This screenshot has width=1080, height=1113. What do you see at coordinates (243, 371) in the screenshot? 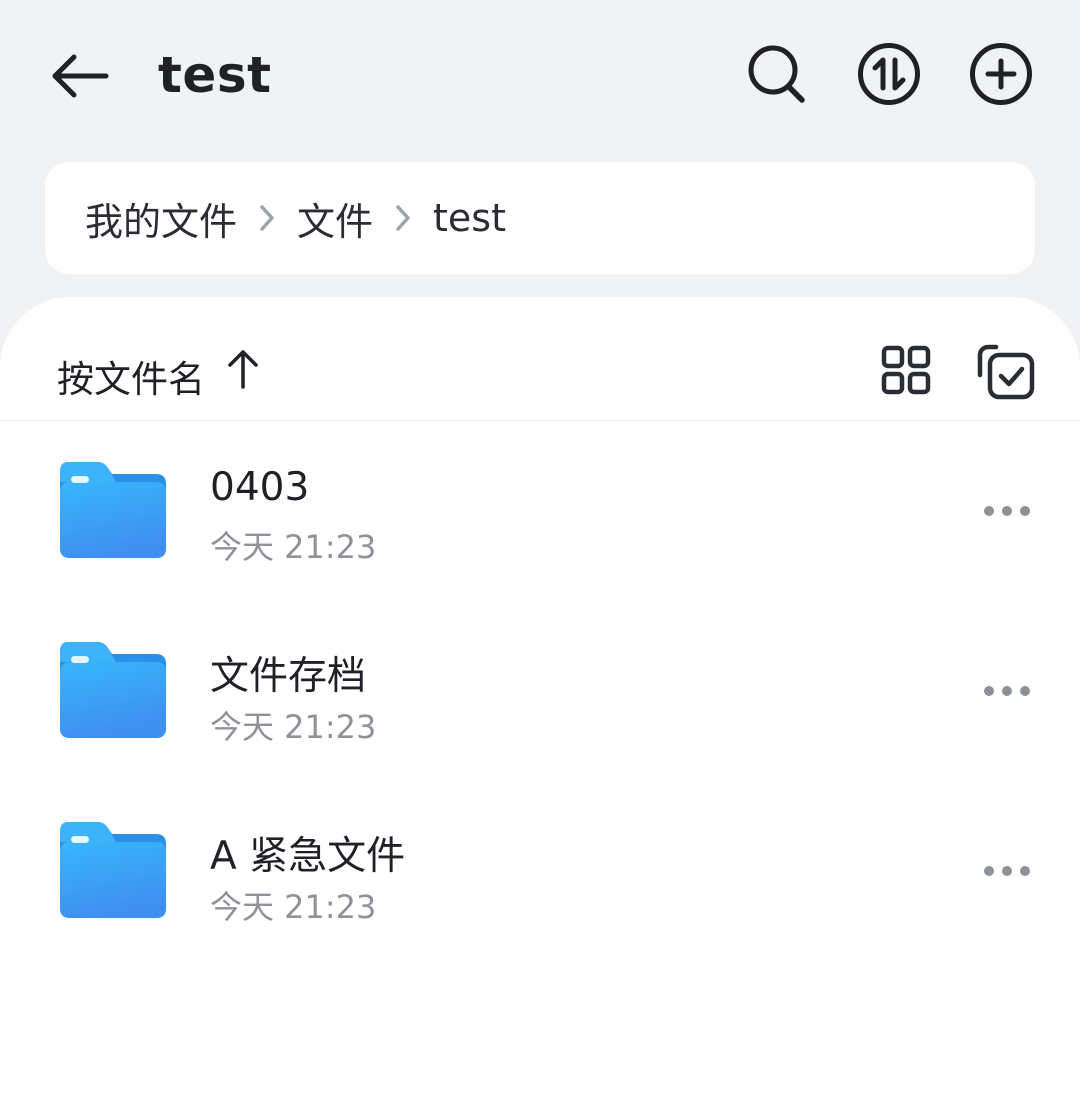
I see `arrow-up-icon` at bounding box center [243, 371].